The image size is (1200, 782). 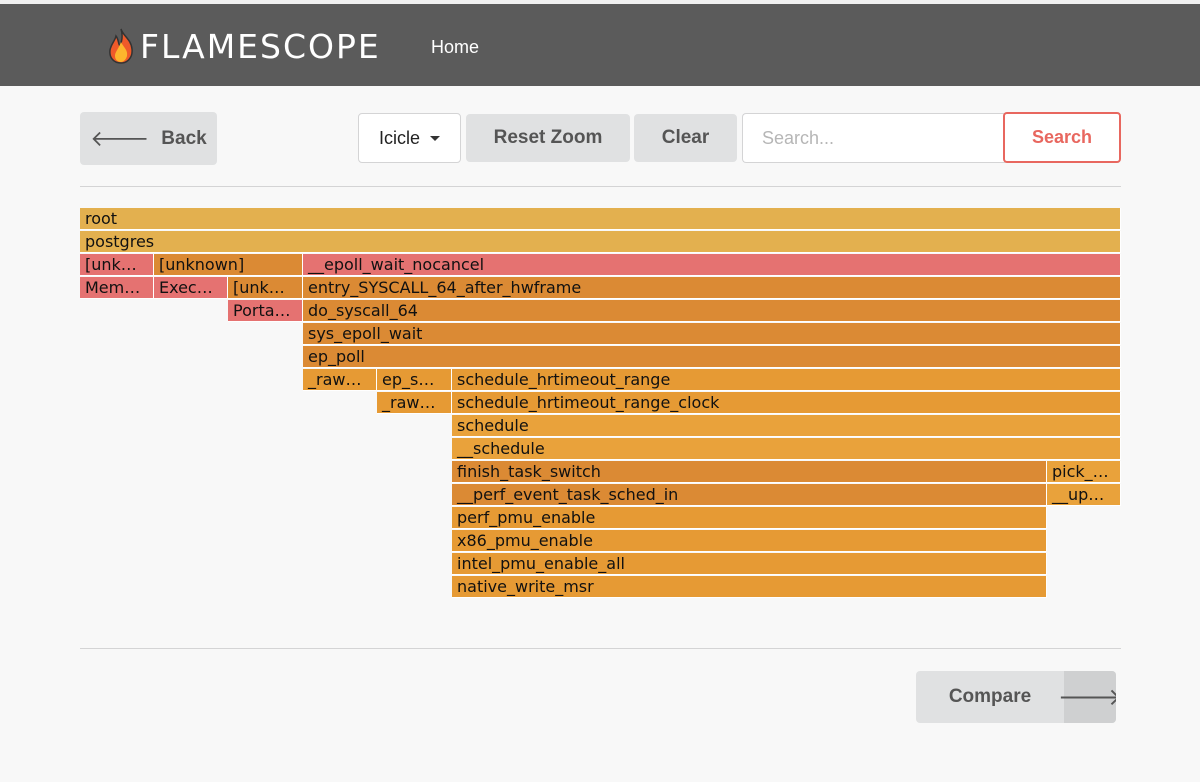 What do you see at coordinates (712, 311) in the screenshot?
I see `frame: do_syscall_64` at bounding box center [712, 311].